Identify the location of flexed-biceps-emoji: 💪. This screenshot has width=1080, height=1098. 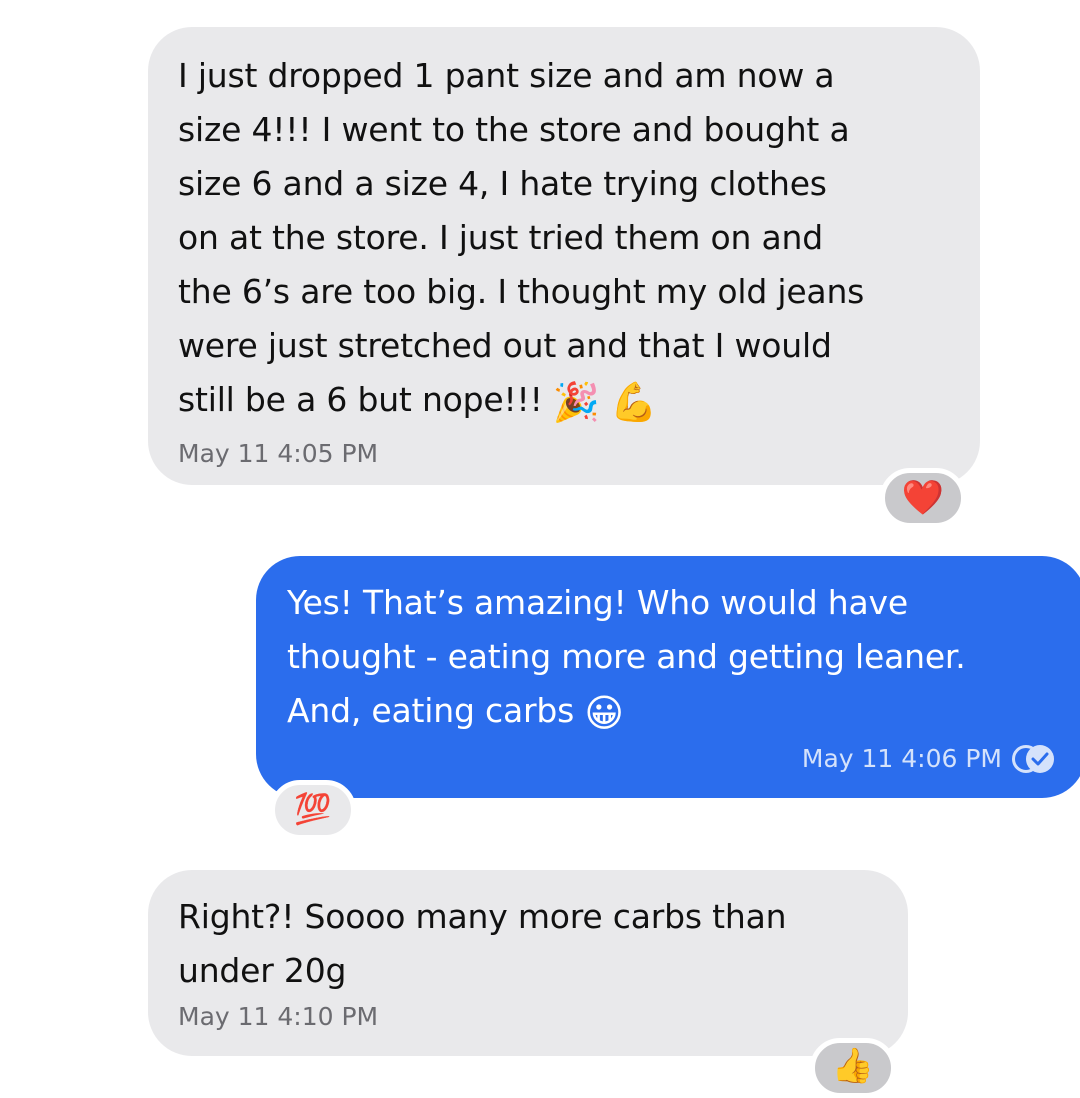
(634, 402).